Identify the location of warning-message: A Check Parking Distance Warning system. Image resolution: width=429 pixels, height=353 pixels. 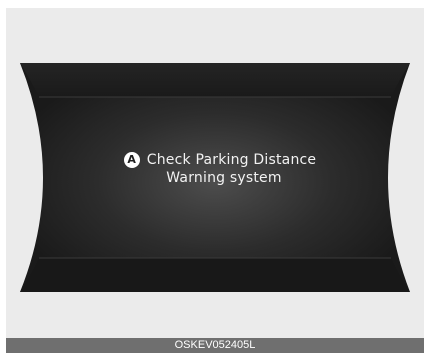
(215, 169).